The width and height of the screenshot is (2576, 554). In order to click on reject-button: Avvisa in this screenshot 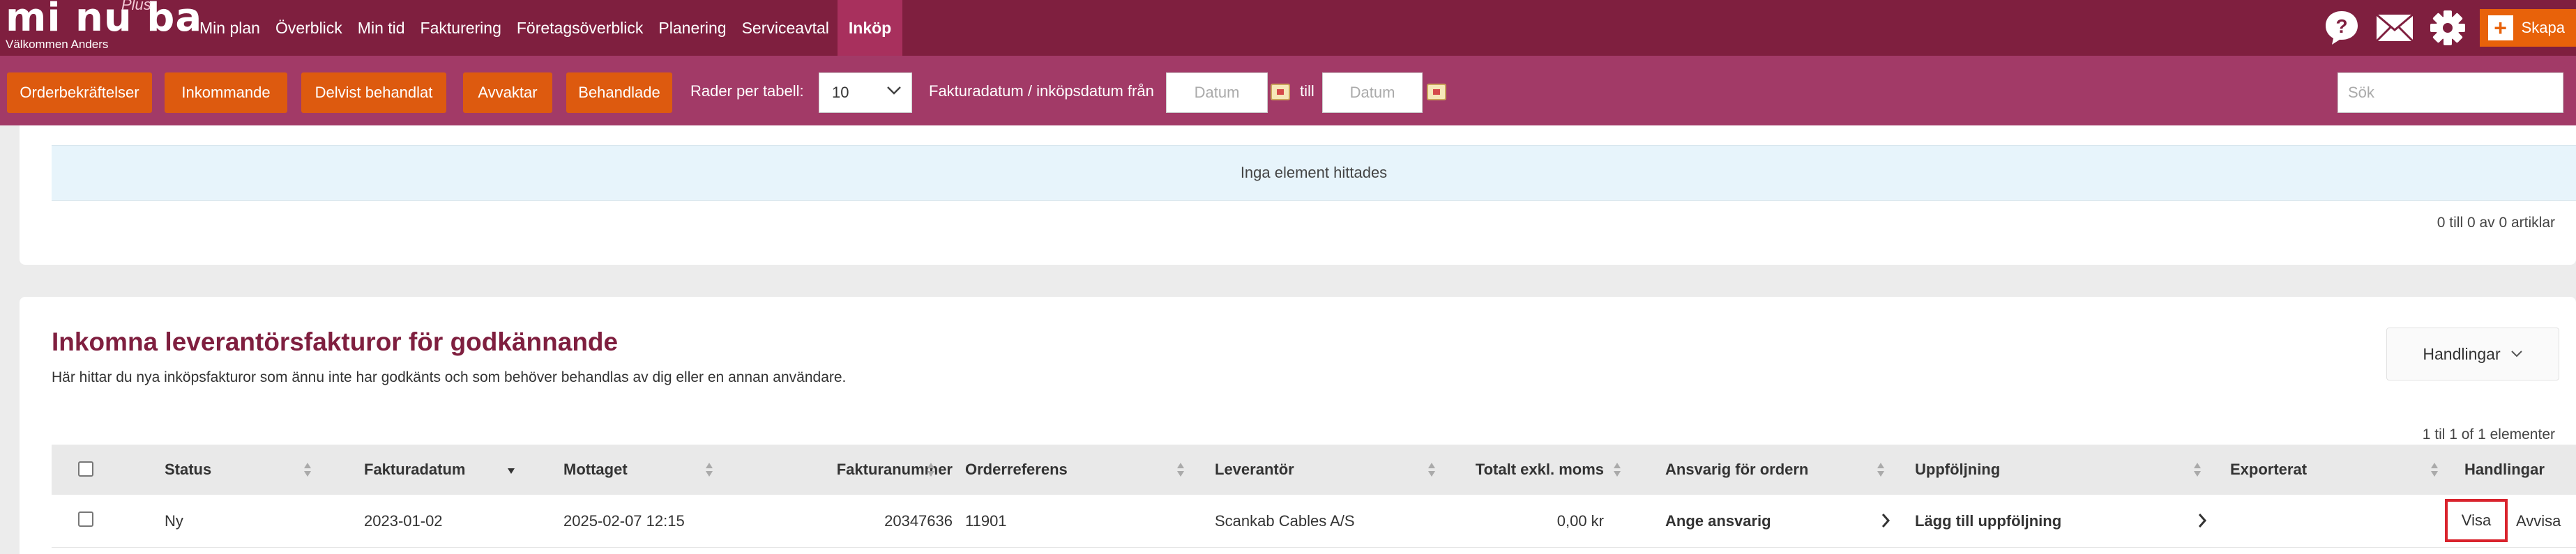, I will do `click(2538, 521)`.